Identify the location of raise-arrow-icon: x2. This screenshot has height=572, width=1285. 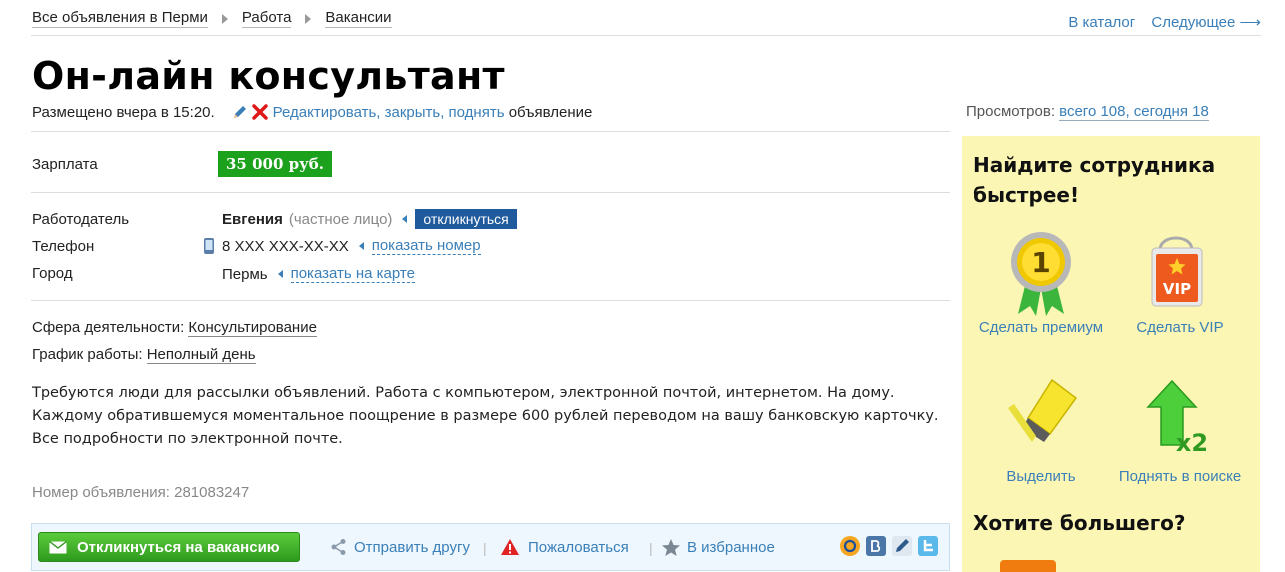
(1181, 417).